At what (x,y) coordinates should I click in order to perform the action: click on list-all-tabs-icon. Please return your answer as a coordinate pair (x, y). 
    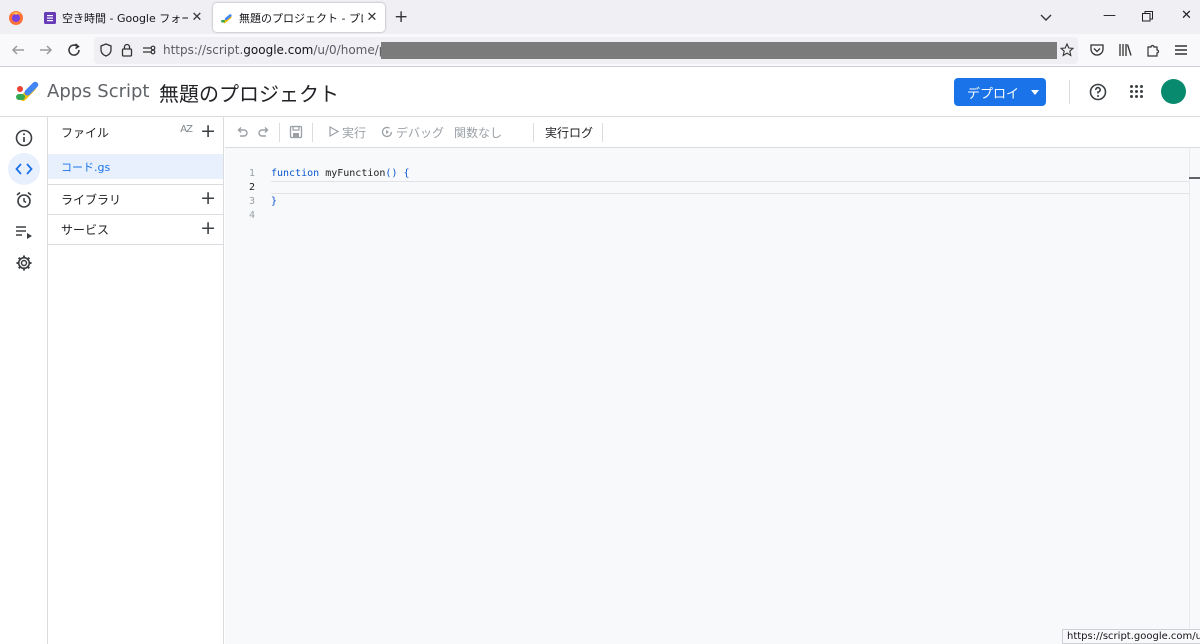
    Looking at the image, I should click on (1046, 17).